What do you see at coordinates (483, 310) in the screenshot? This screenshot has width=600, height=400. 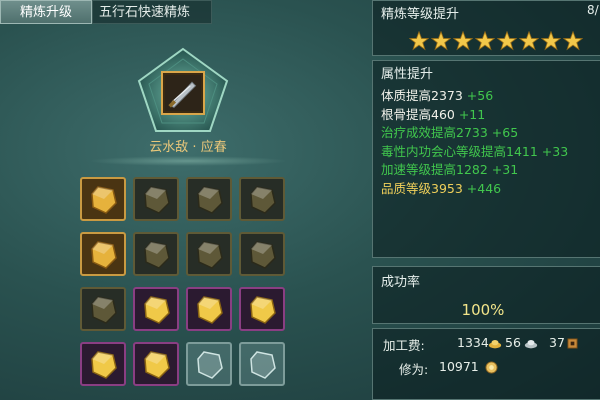 I see `success-rate-value: 100%` at bounding box center [483, 310].